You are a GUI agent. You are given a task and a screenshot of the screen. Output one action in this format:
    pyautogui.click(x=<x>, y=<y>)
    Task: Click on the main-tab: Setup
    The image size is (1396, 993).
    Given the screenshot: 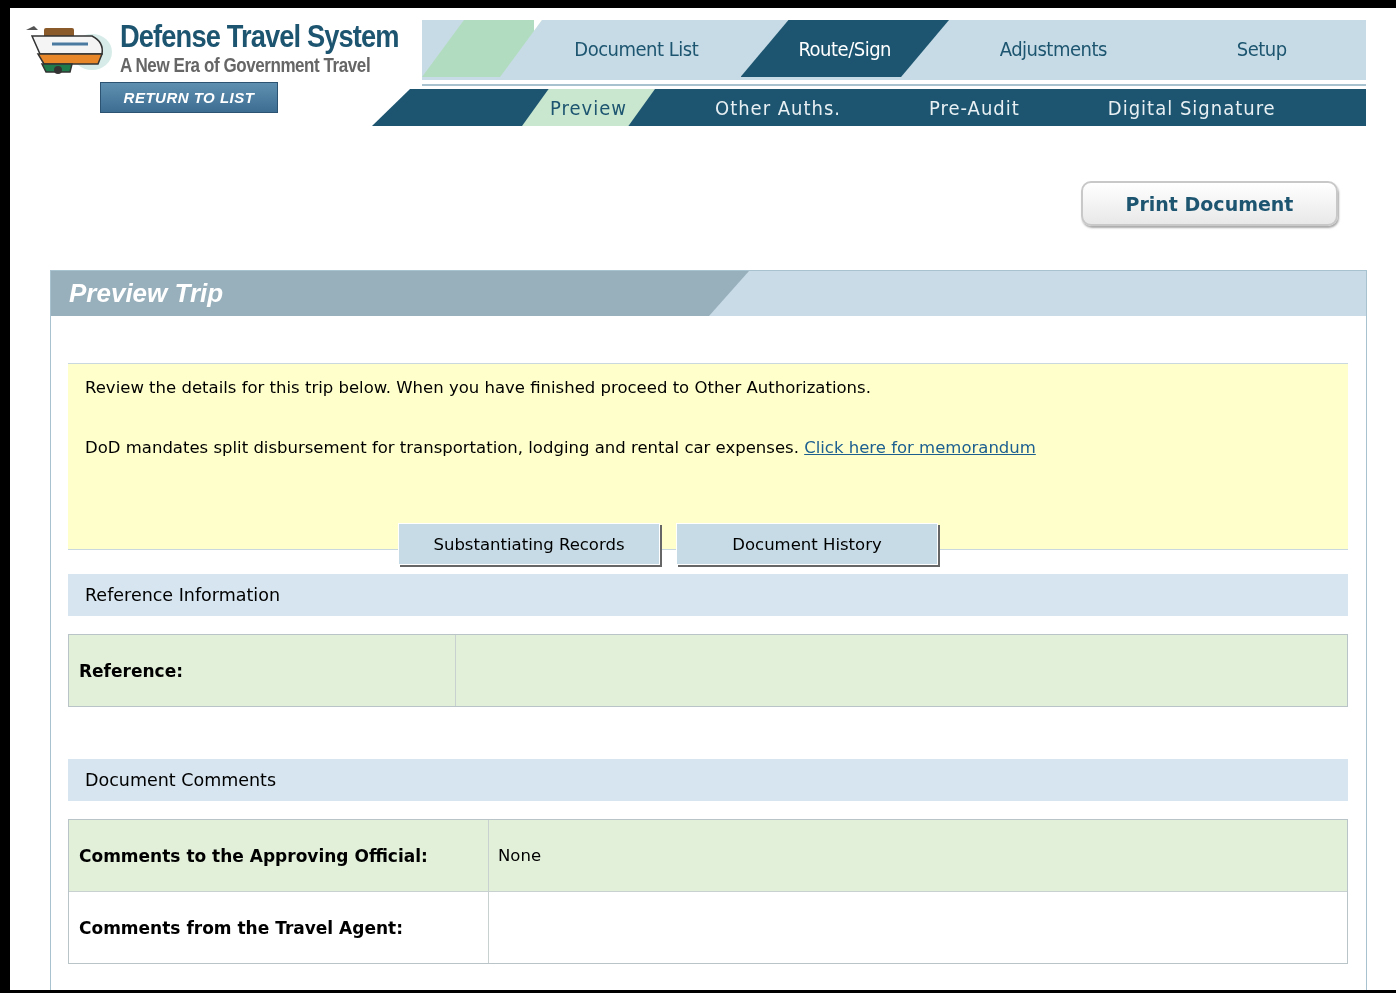 What is the action you would take?
    pyautogui.click(x=1261, y=48)
    